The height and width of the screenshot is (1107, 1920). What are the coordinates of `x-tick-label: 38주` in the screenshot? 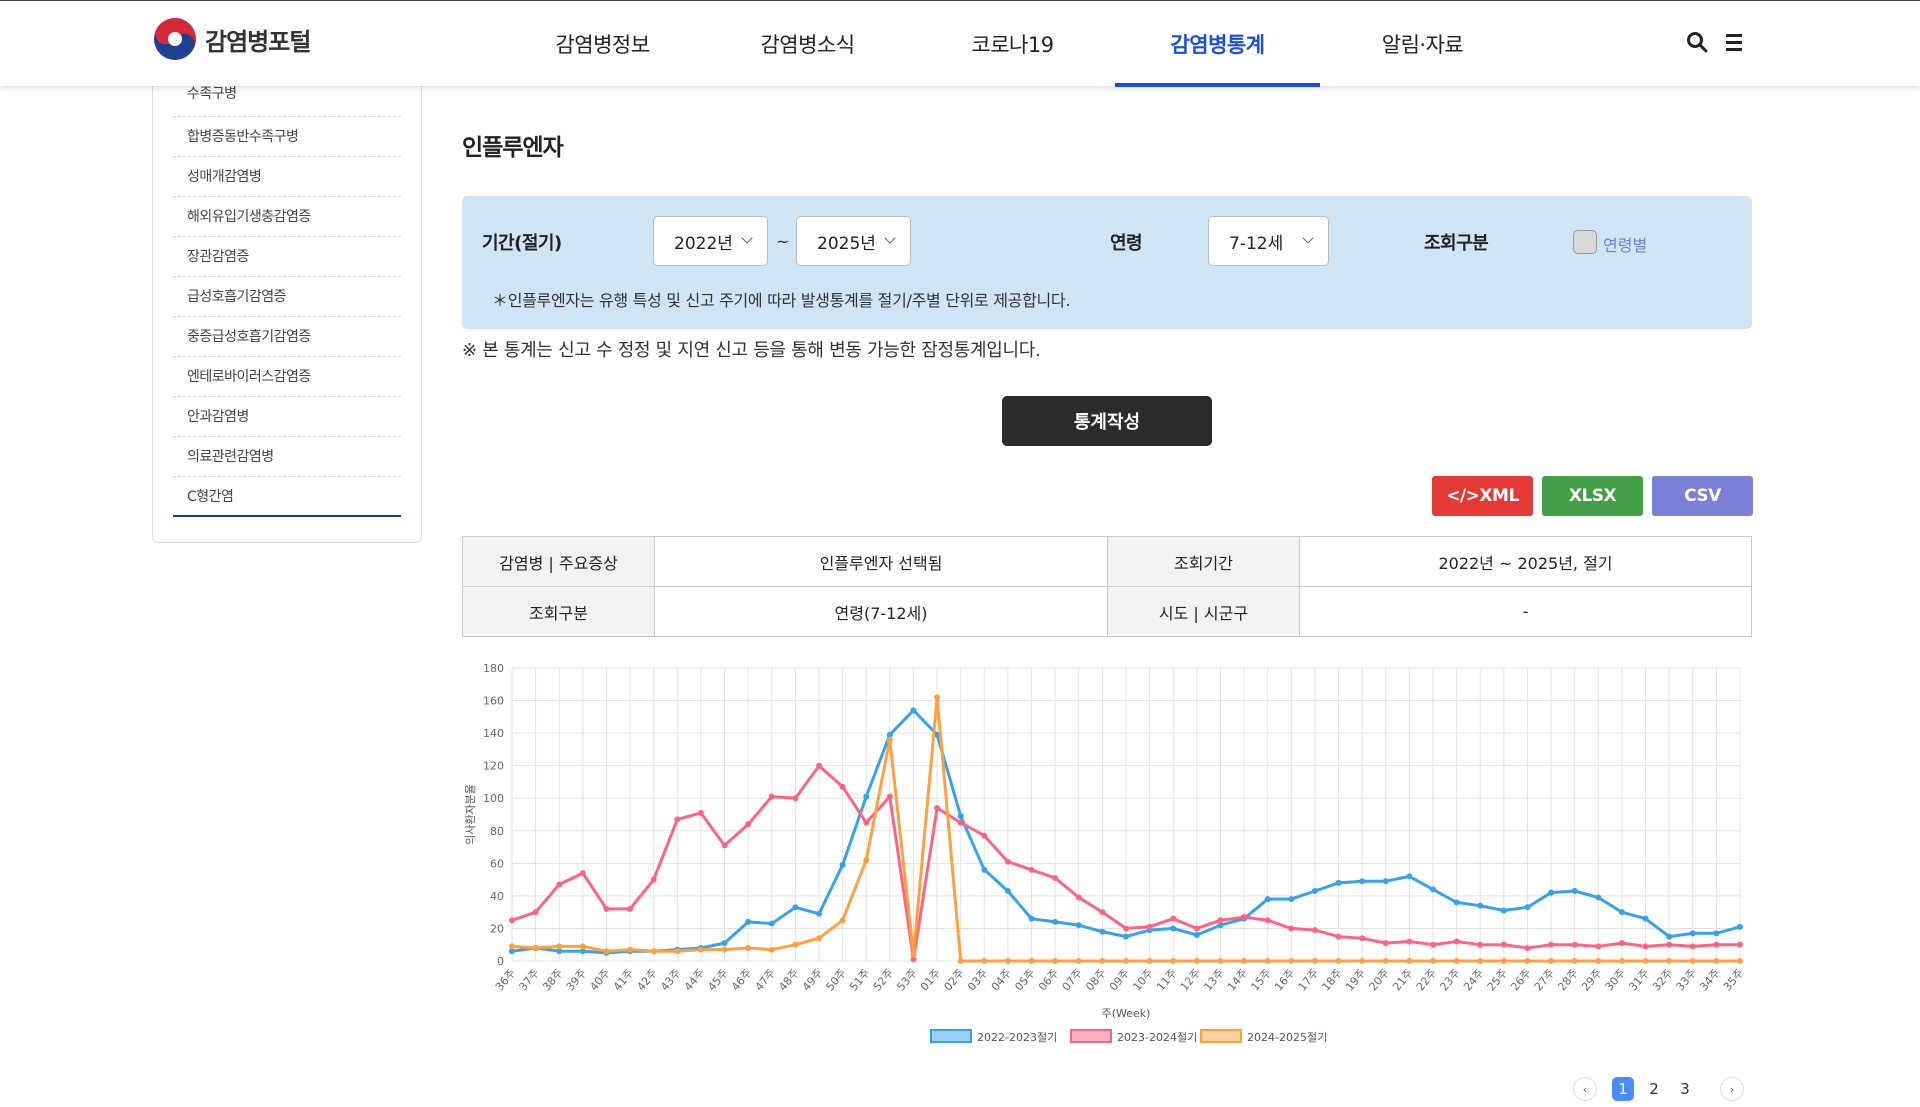 It's located at (552, 980).